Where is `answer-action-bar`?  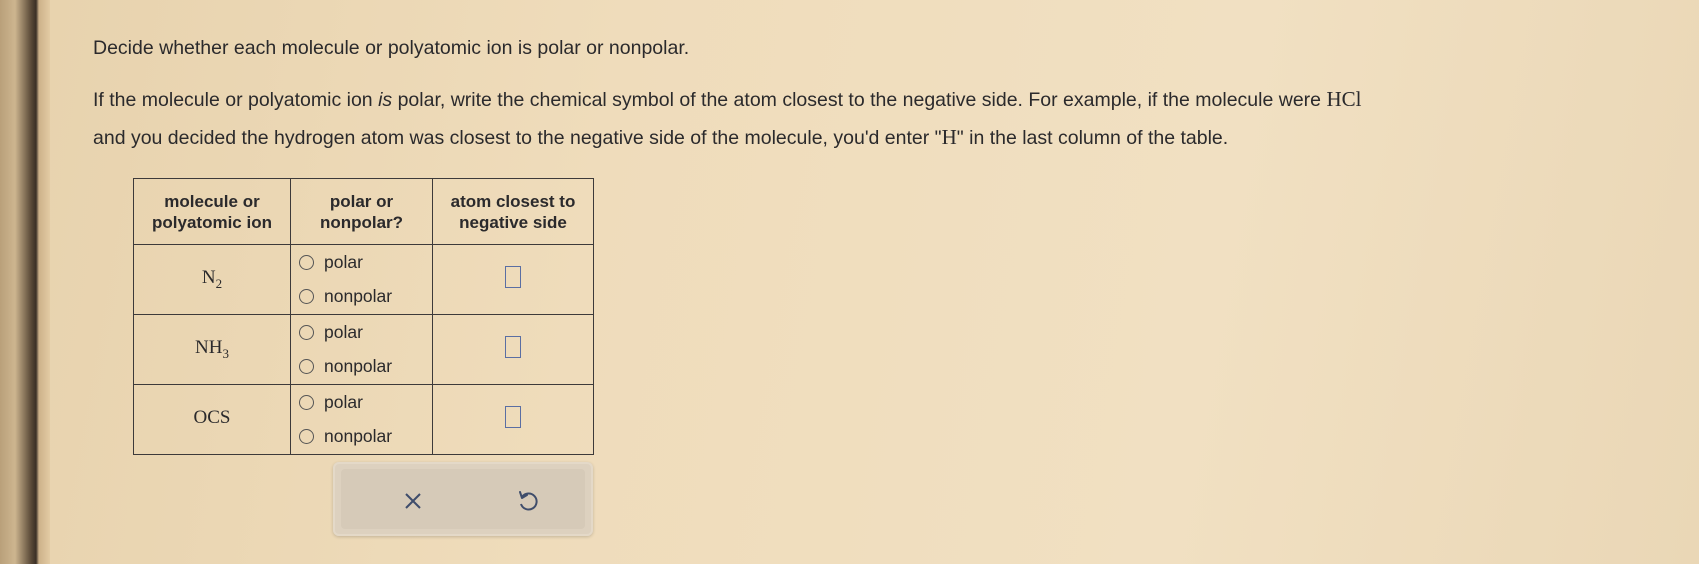
answer-action-bar is located at coordinates (463, 499).